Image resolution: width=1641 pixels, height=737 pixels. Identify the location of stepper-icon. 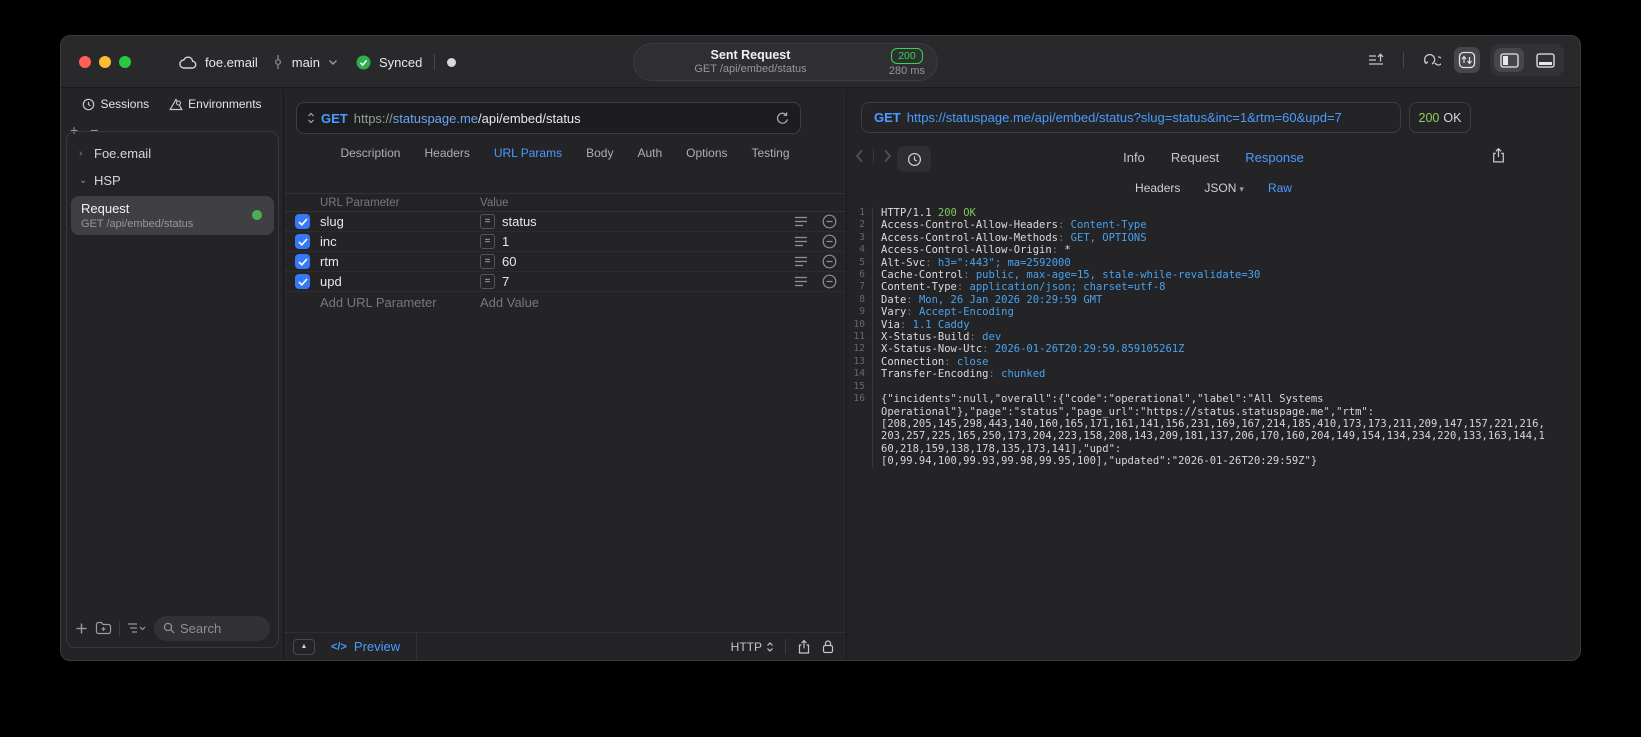
(770, 646).